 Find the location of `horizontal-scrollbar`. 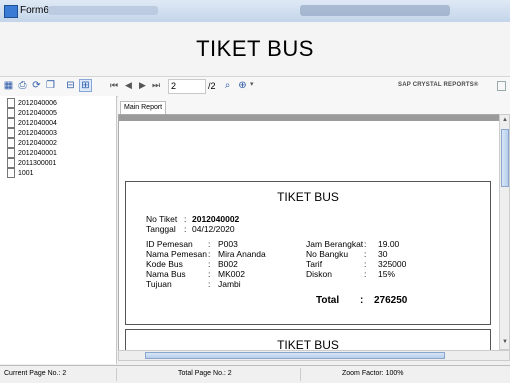

horizontal-scrollbar is located at coordinates (314, 355).